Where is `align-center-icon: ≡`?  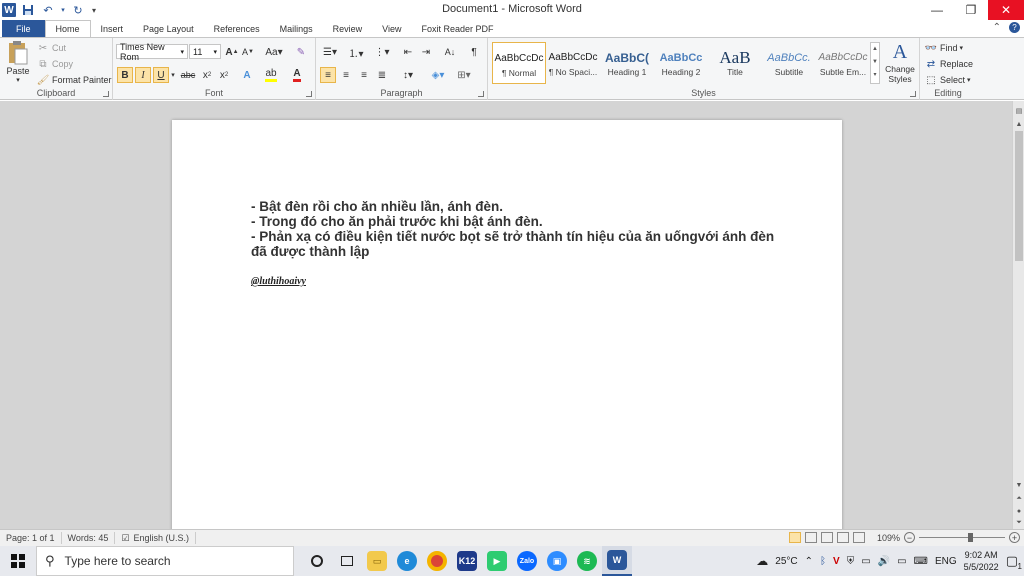 align-center-icon: ≡ is located at coordinates (346, 75).